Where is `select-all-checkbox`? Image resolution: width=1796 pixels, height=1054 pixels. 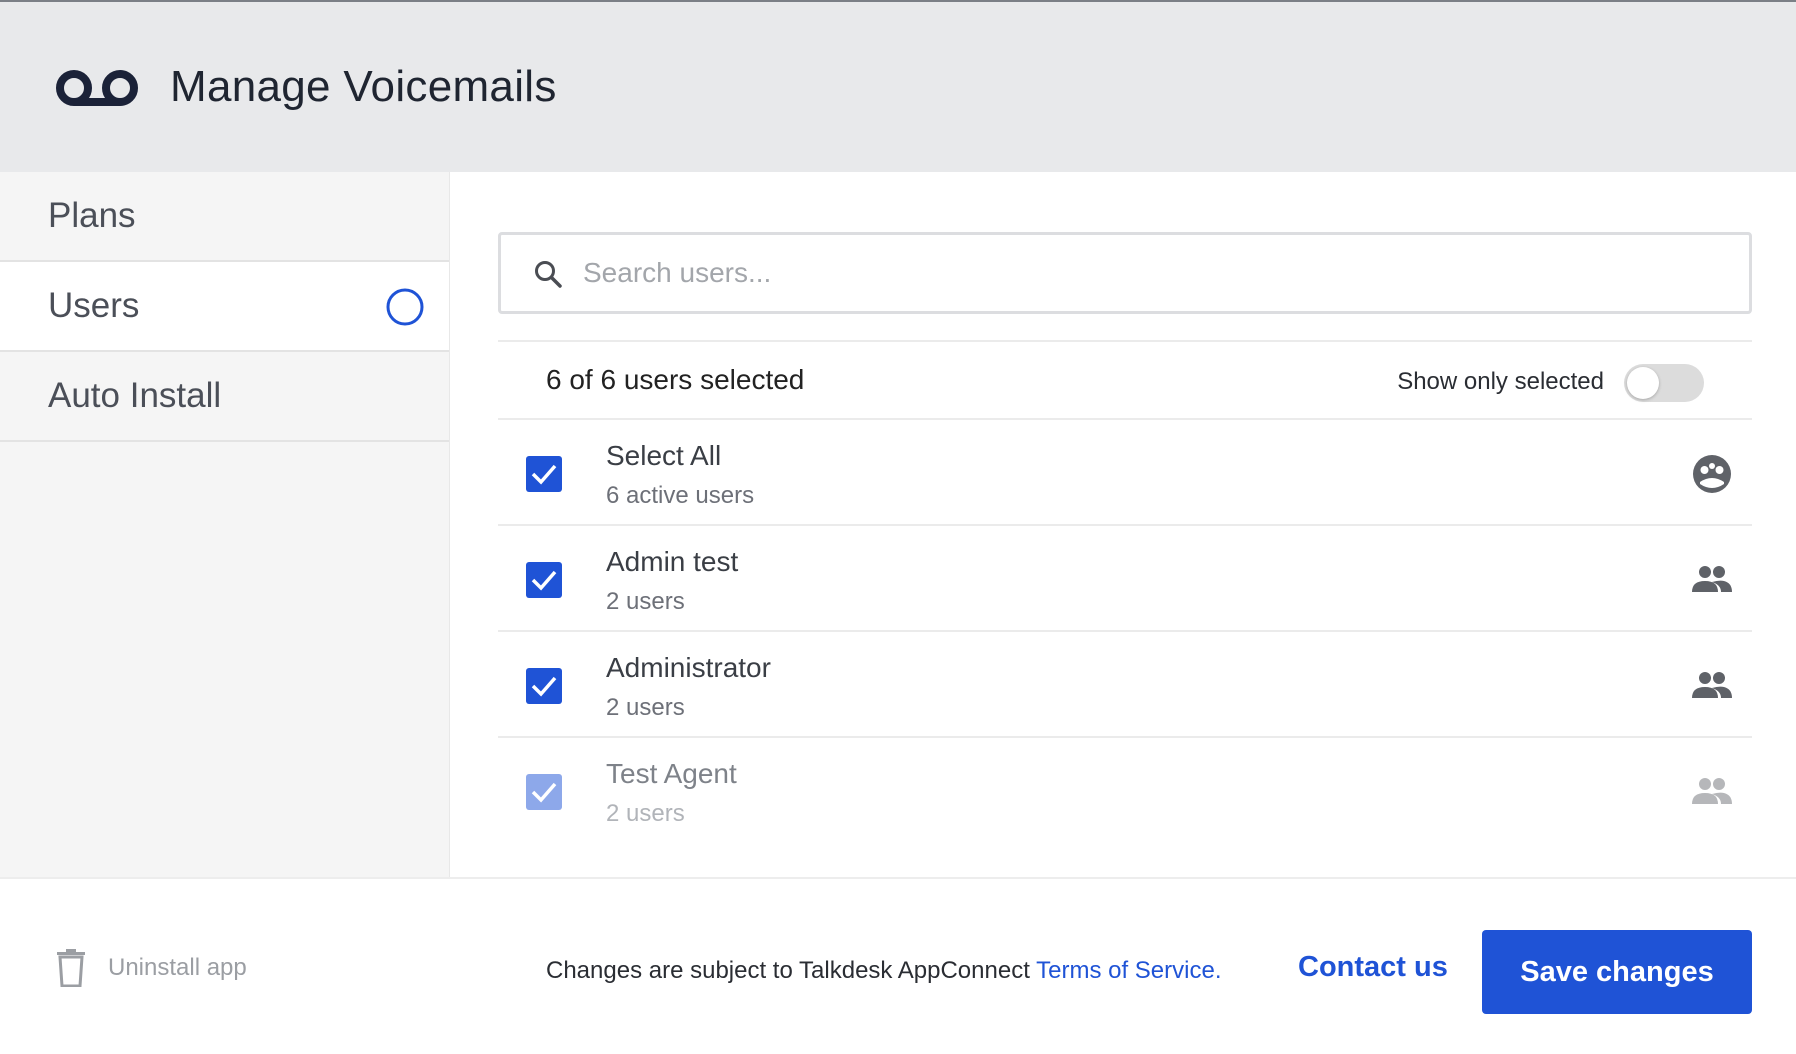
select-all-checkbox is located at coordinates (544, 474).